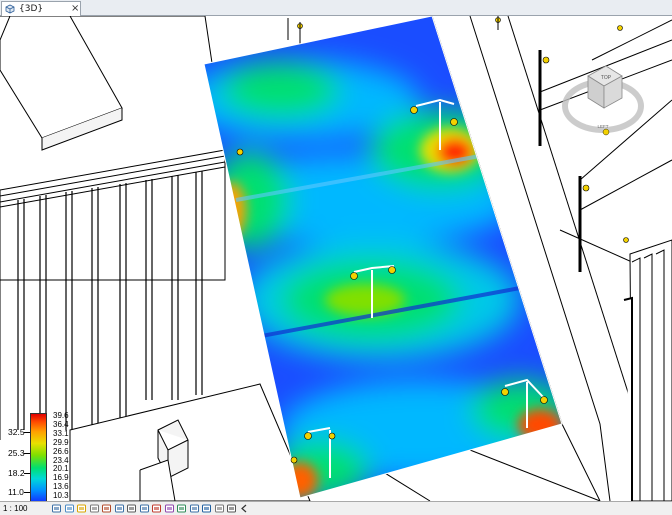 The height and width of the screenshot is (515, 672). I want to click on shadows-icon, so click(94, 508).